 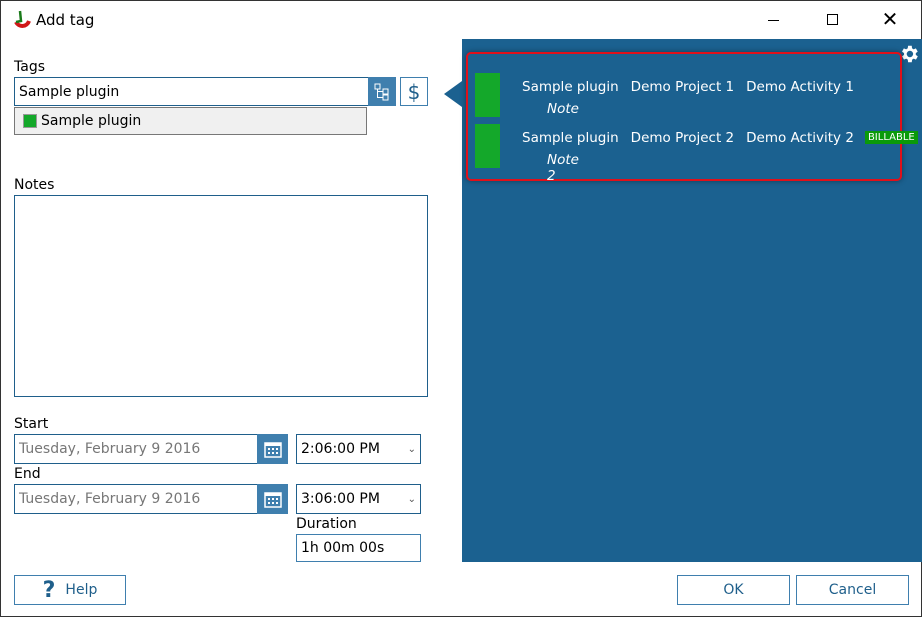 I want to click on notes-textarea, so click(x=221, y=296).